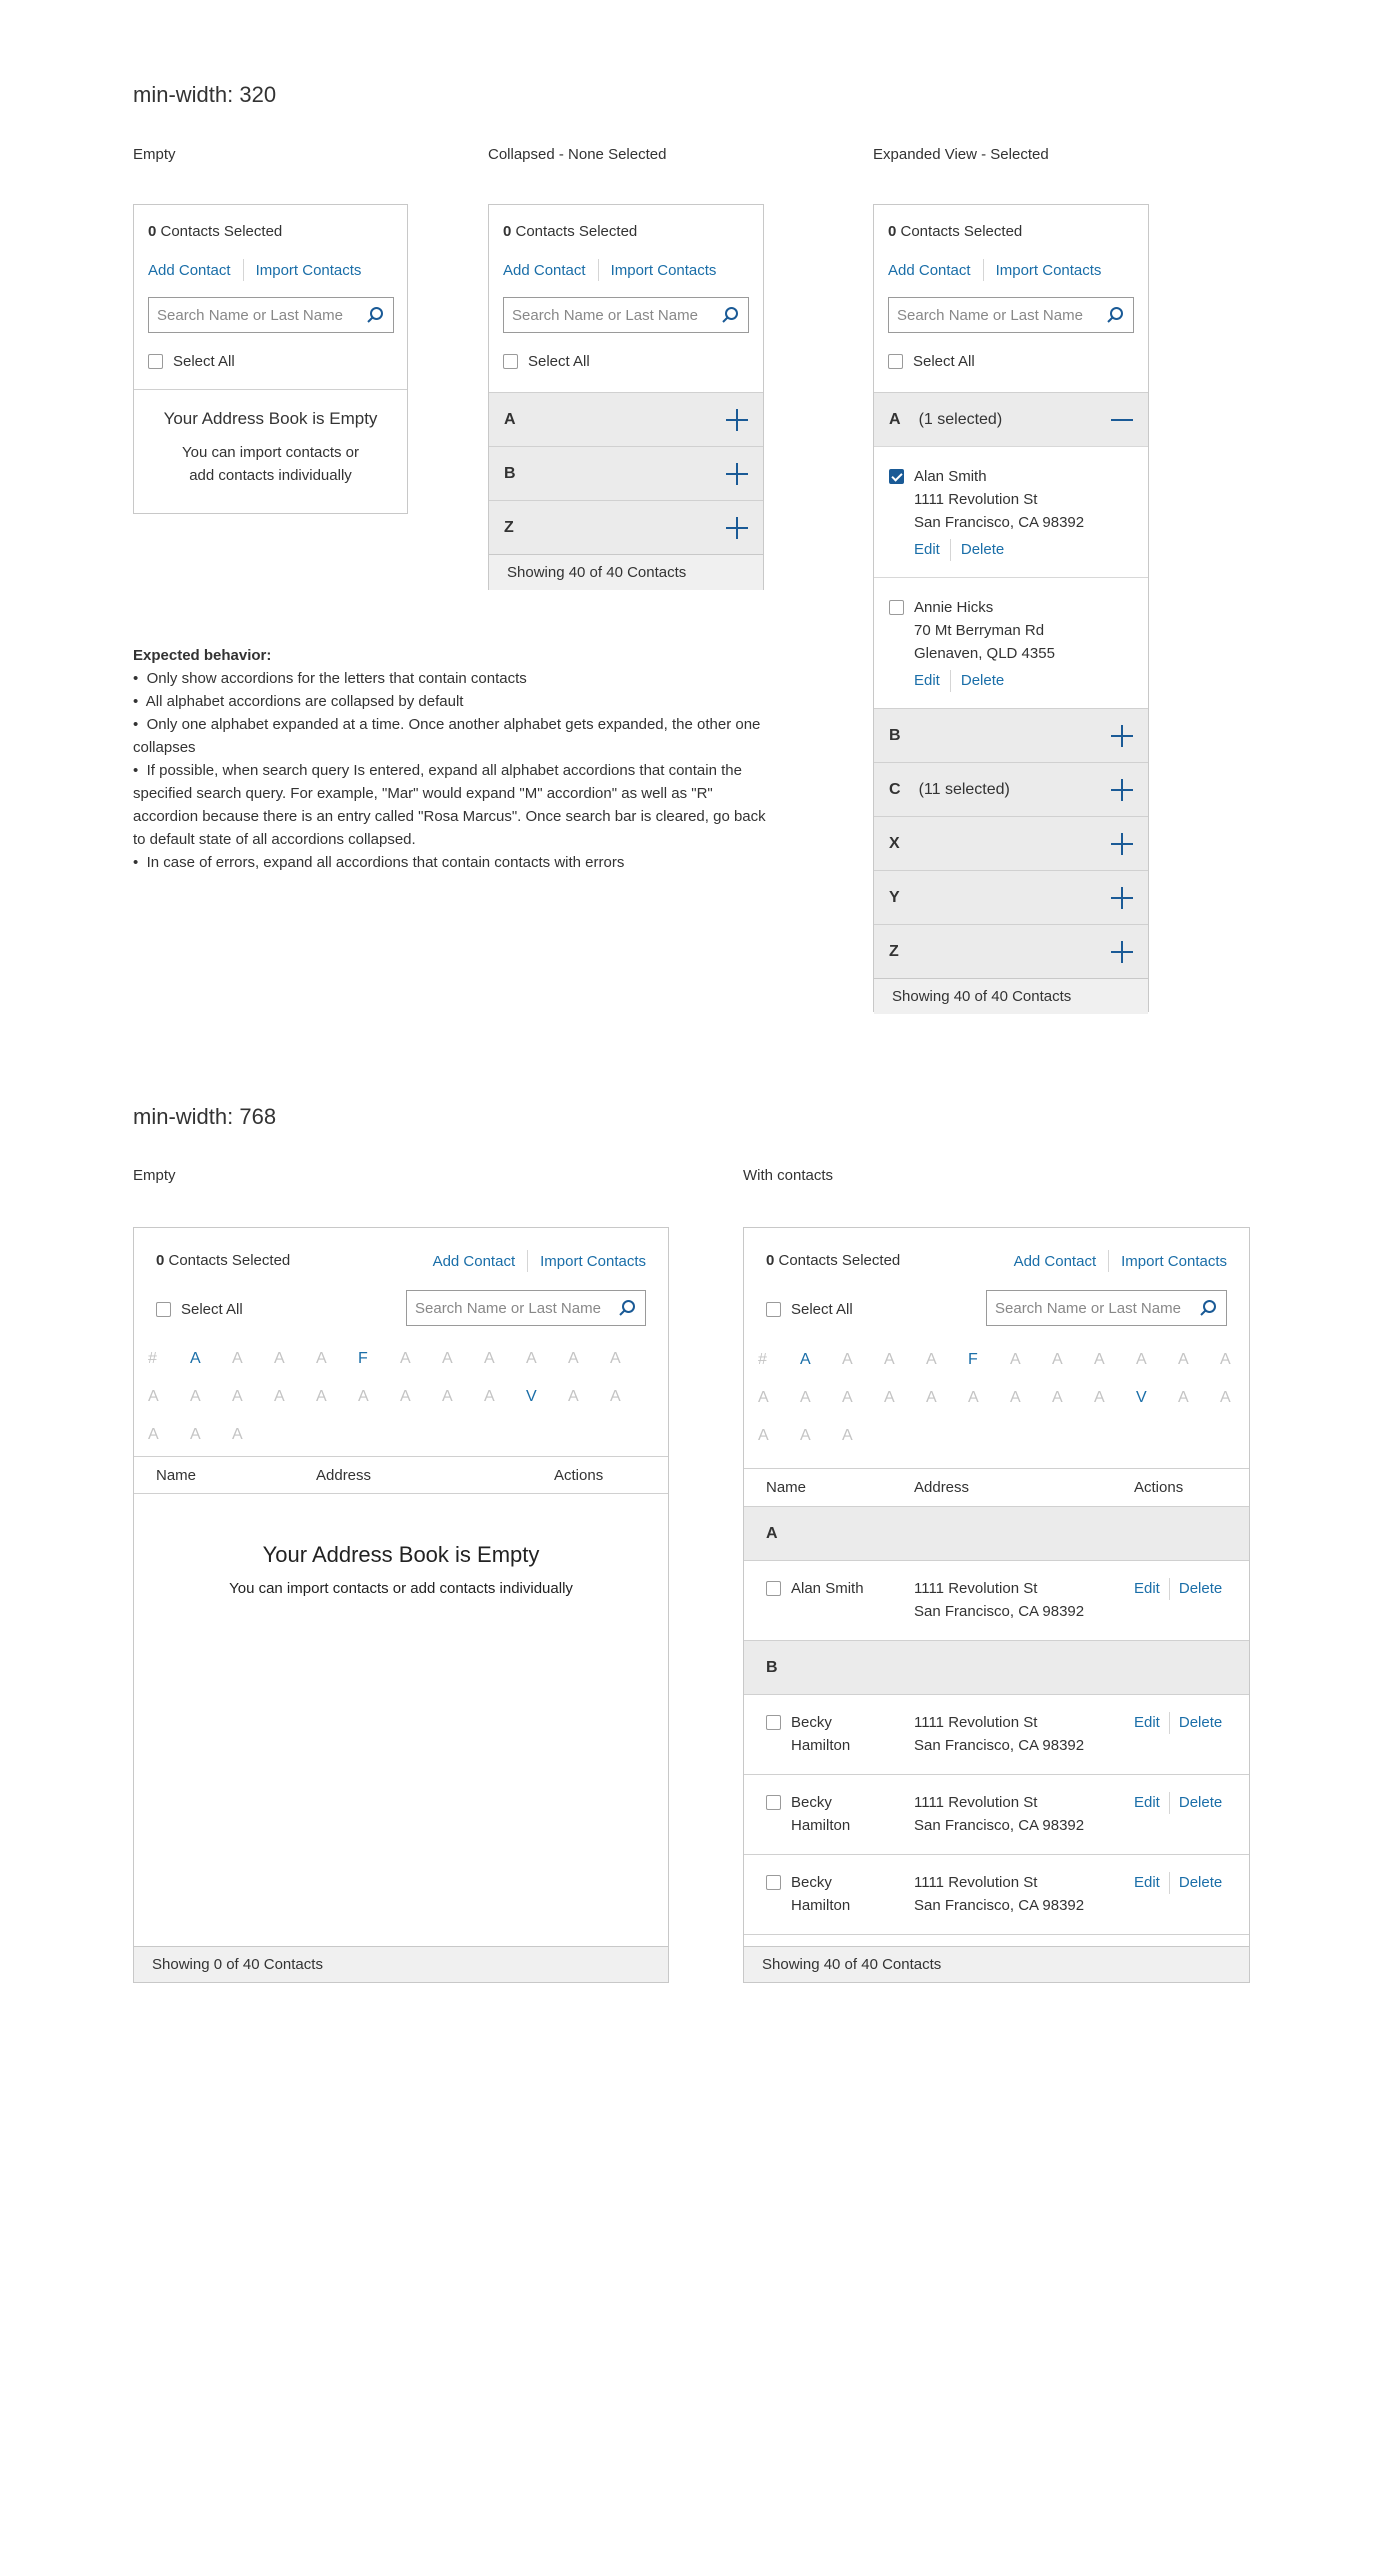 This screenshot has height=2560, width=1382. I want to click on accordion-a: A, so click(626, 419).